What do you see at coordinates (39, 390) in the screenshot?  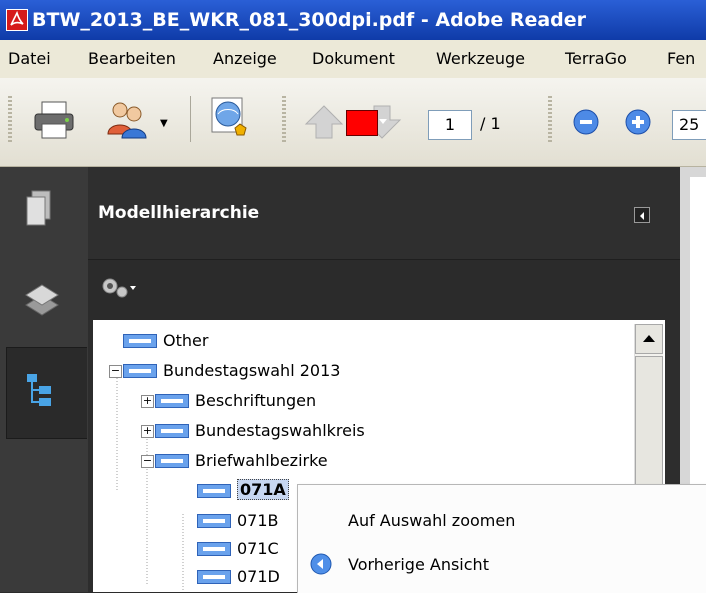 I see `model-tree-icon` at bounding box center [39, 390].